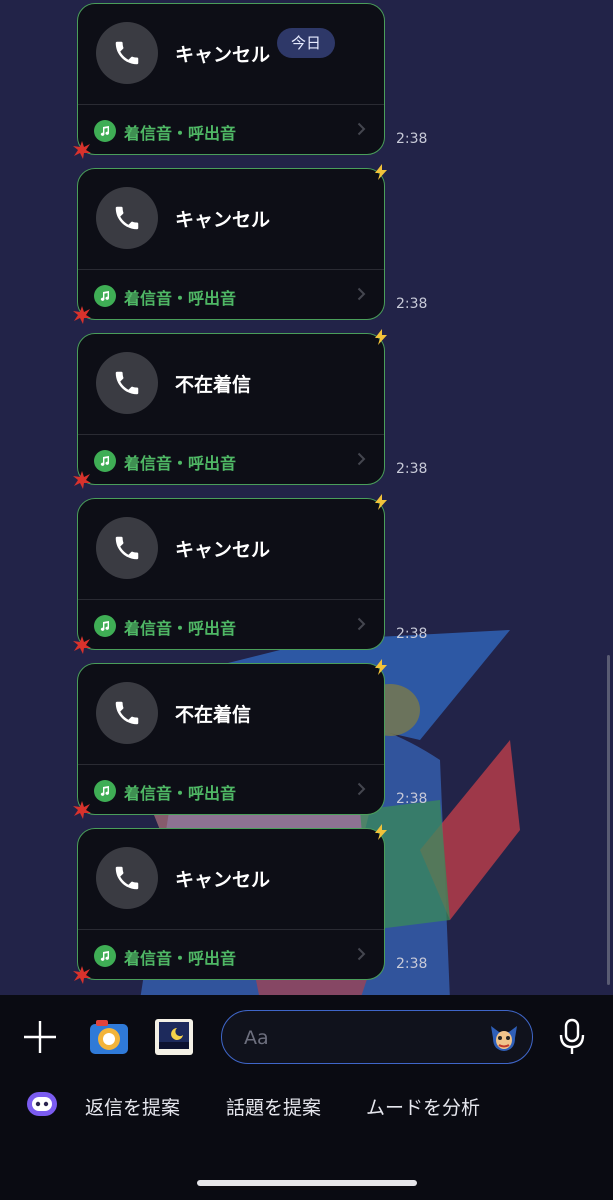 The width and height of the screenshot is (613, 1200). Describe the element at coordinates (109, 1037) in the screenshot. I see `camera-icon` at that location.